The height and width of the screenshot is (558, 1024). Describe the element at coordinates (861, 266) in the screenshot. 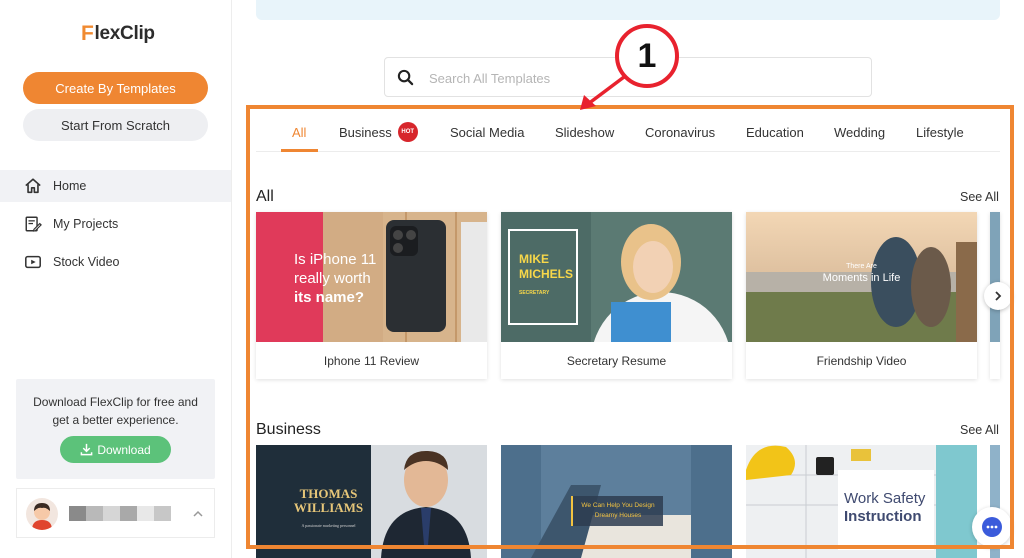

I see `thumb-text-1: There Are` at that location.